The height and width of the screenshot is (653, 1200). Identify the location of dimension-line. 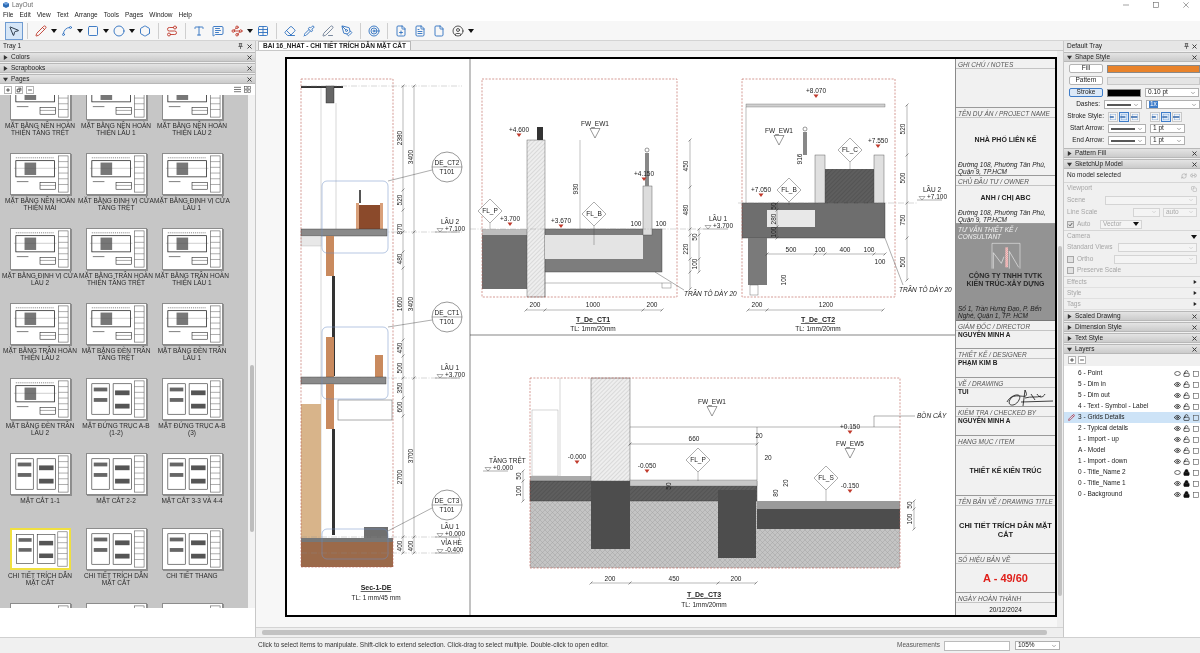
(699, 250).